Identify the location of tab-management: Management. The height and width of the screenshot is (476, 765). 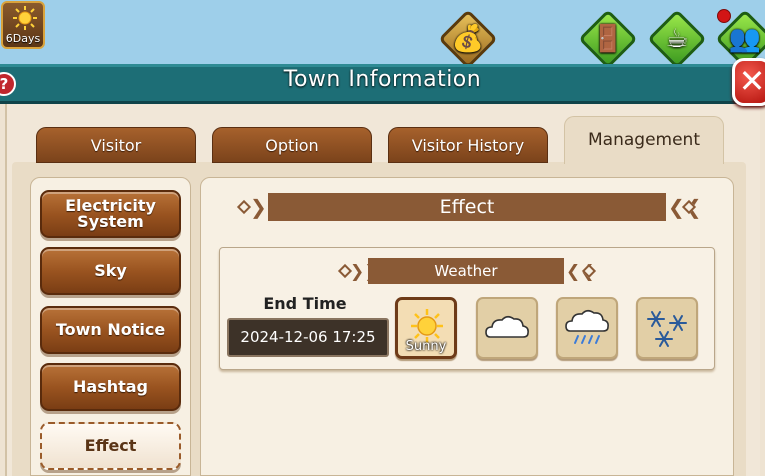
(644, 140).